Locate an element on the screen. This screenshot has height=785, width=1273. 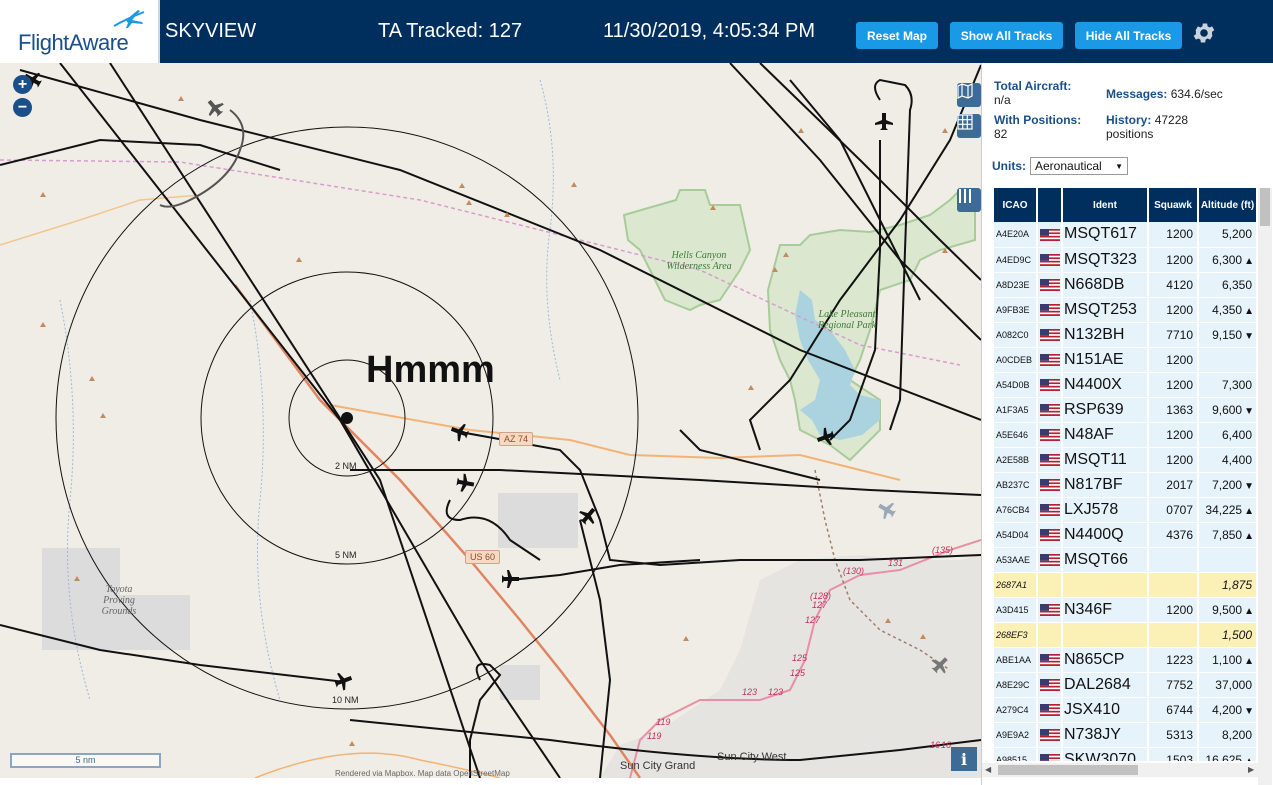
road-number: 127 is located at coordinates (820, 605).